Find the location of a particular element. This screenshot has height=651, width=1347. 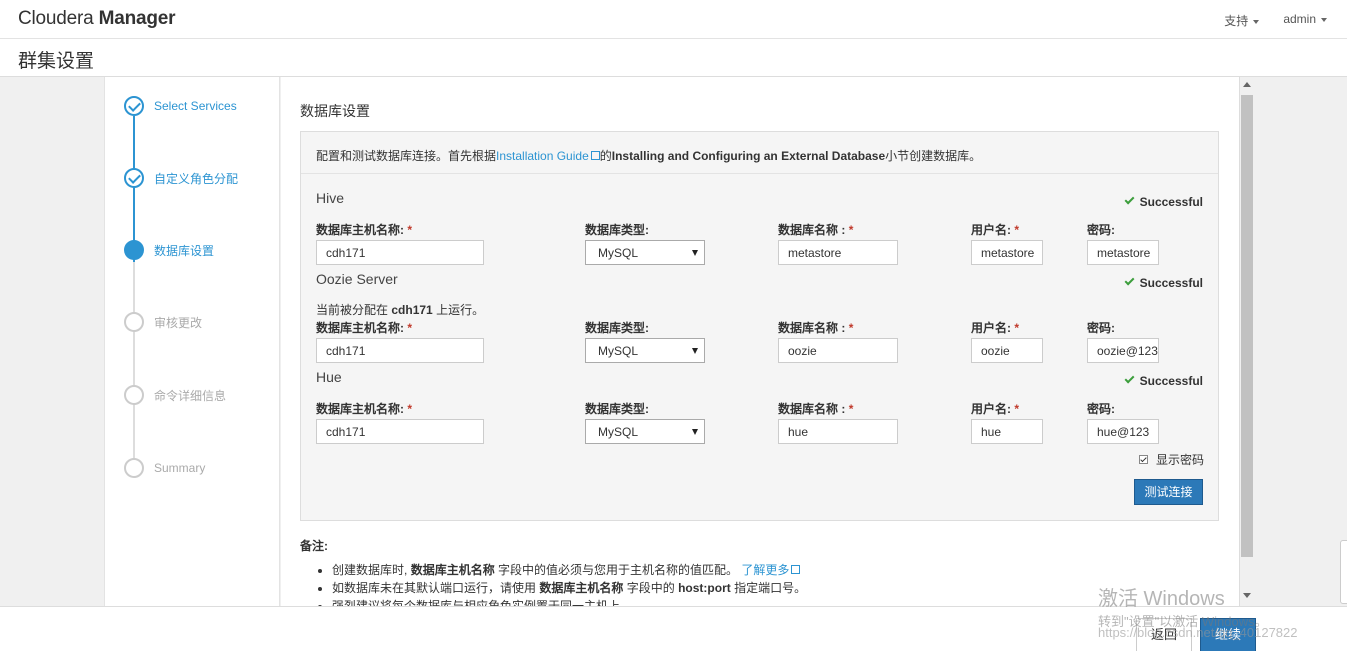

hue-db-name-input: hue is located at coordinates (838, 431).